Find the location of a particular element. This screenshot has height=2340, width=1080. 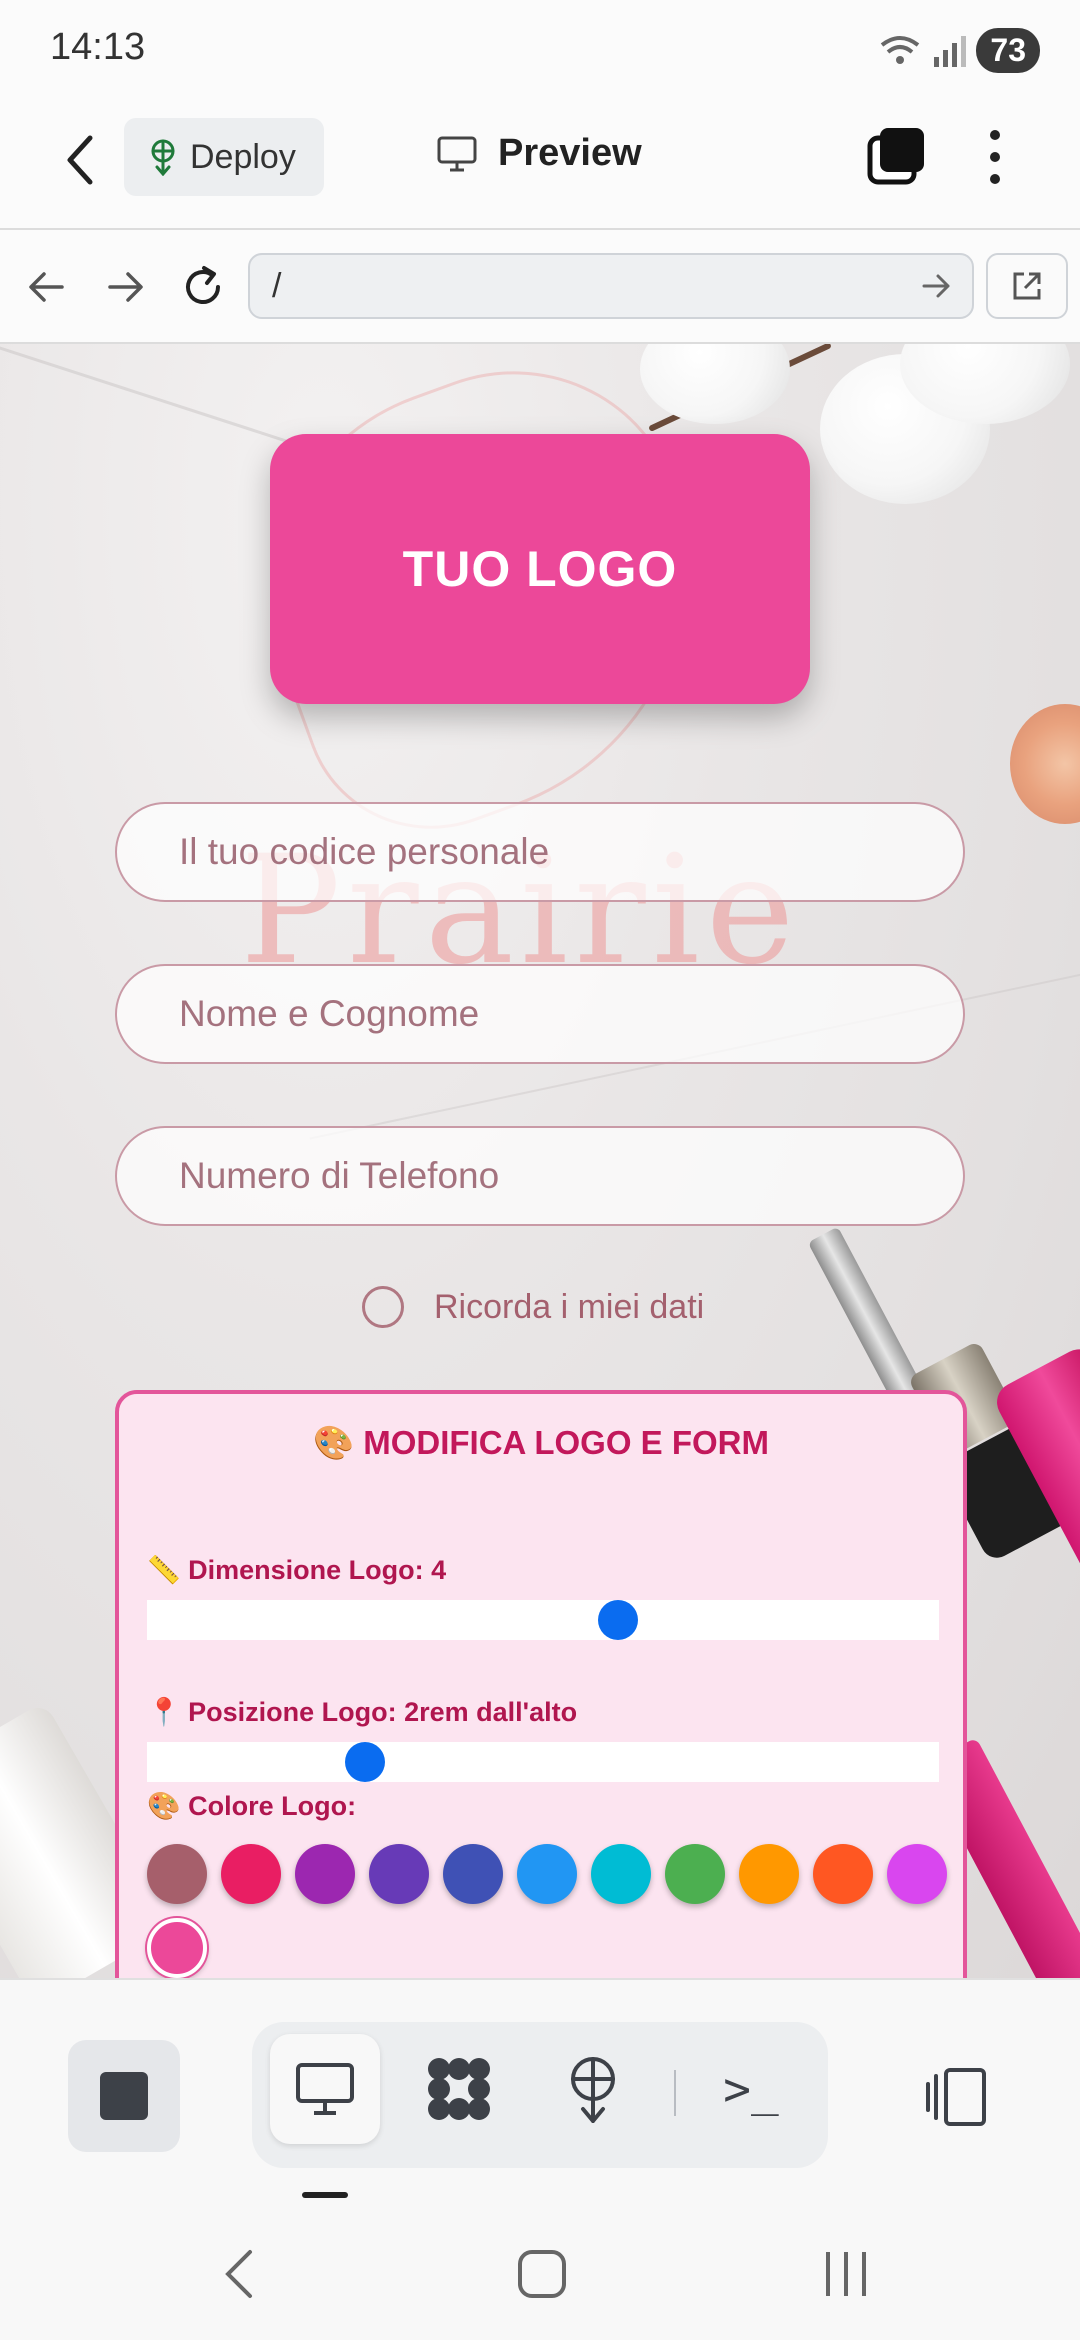

dried-rose is located at coordinates (1045, 764).